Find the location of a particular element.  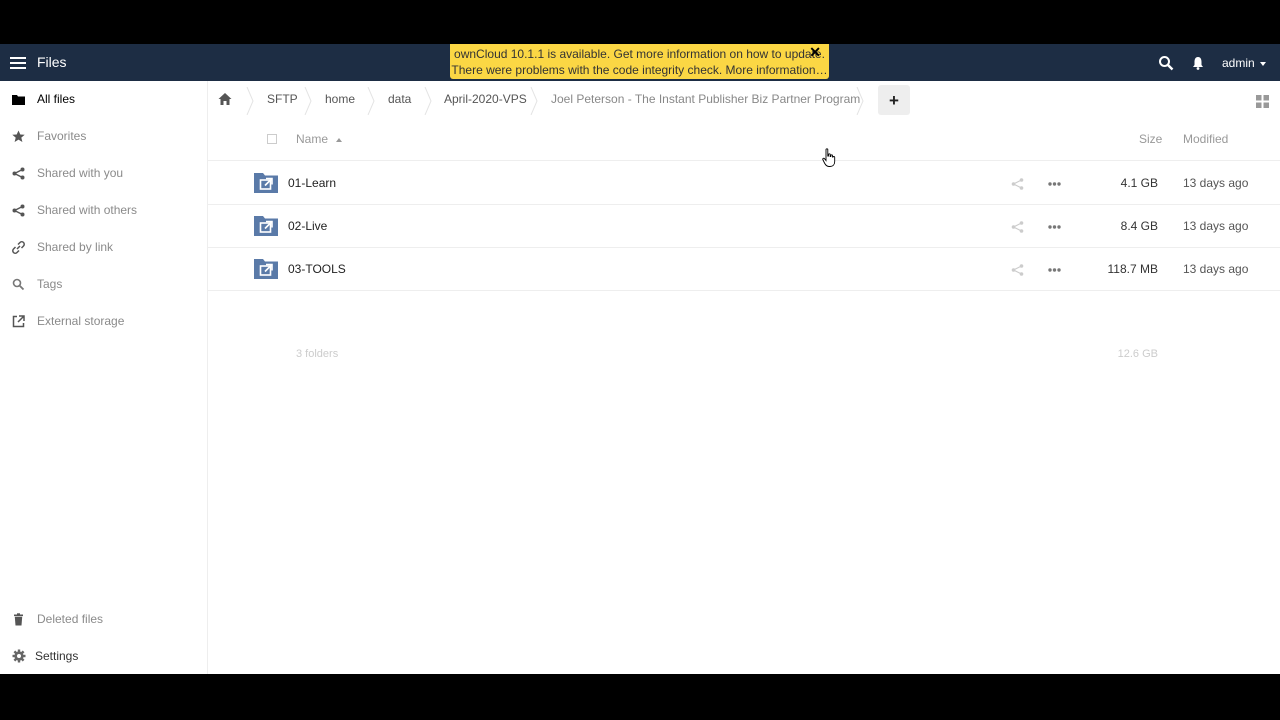

sidebar-item-shared-with-others: Shared with others is located at coordinates (104, 210).